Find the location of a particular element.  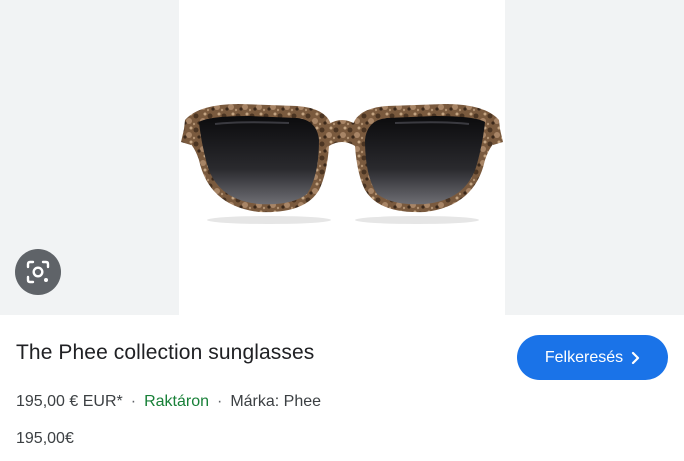

product-meta: 195,00 € EUR* · Raktáron · Márka: Phee is located at coordinates (168, 402).